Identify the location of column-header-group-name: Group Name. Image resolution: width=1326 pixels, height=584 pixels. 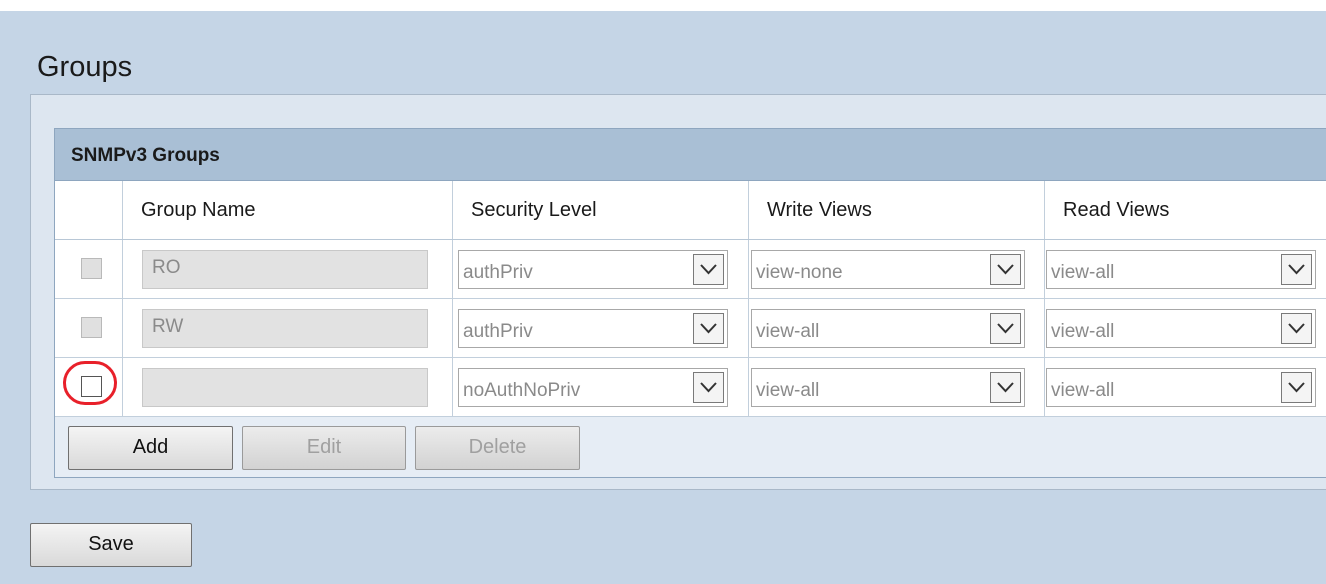
(287, 210).